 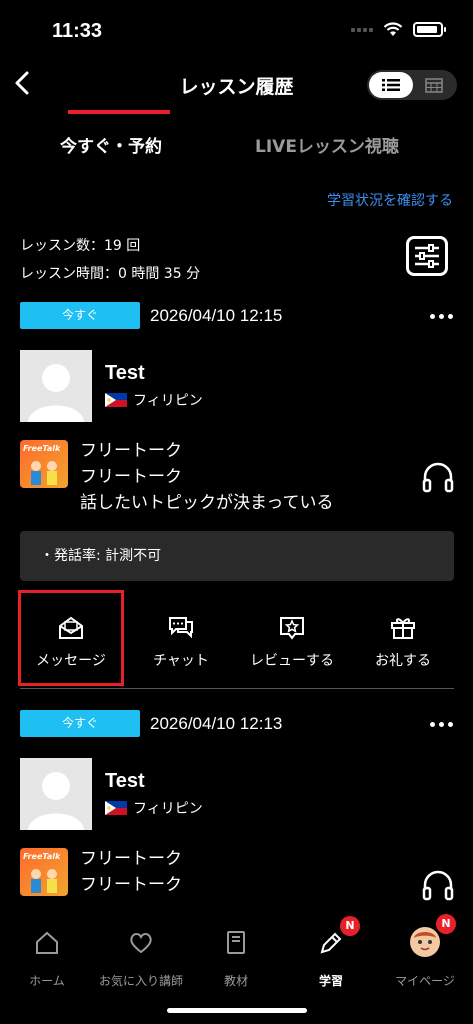 I want to click on calendar-view-button, so click(x=434, y=85).